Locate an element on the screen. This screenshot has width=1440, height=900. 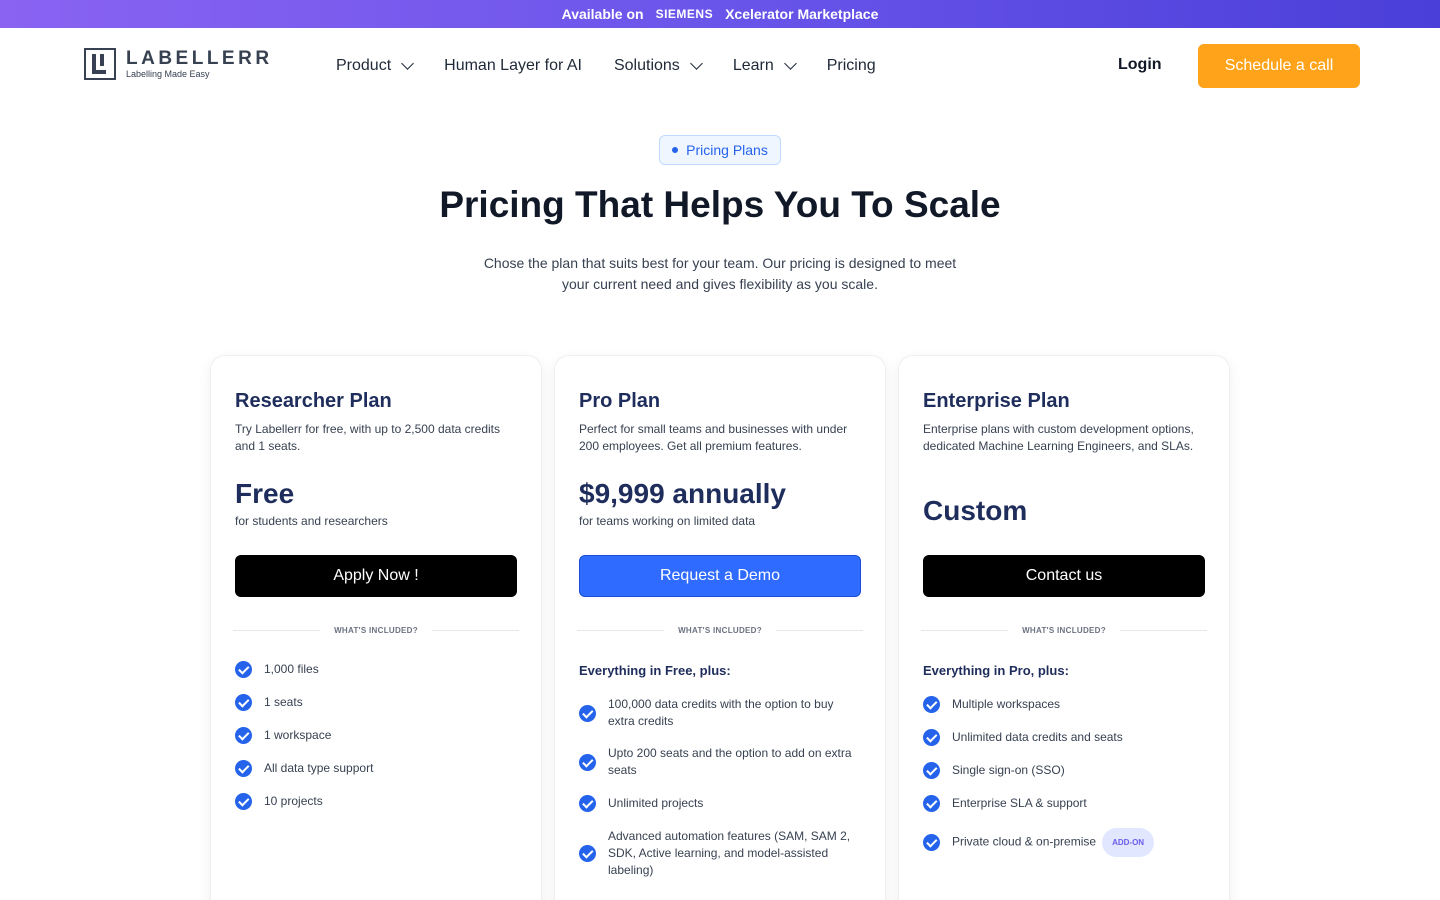
plan-price: Custom is located at coordinates (975, 510).